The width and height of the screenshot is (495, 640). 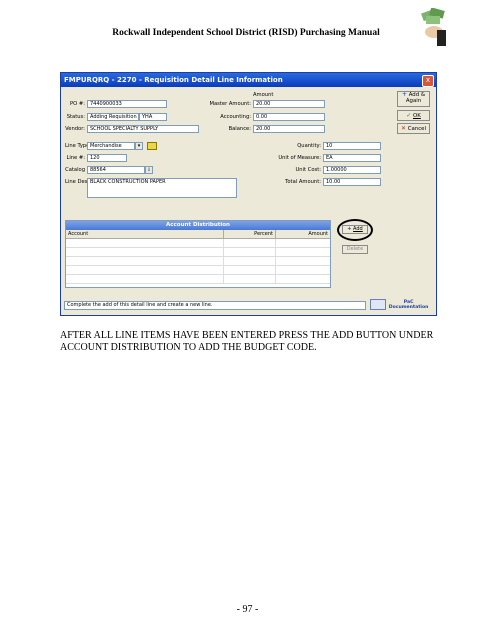 I want to click on master-amount-field: 20.00, so click(x=289, y=104).